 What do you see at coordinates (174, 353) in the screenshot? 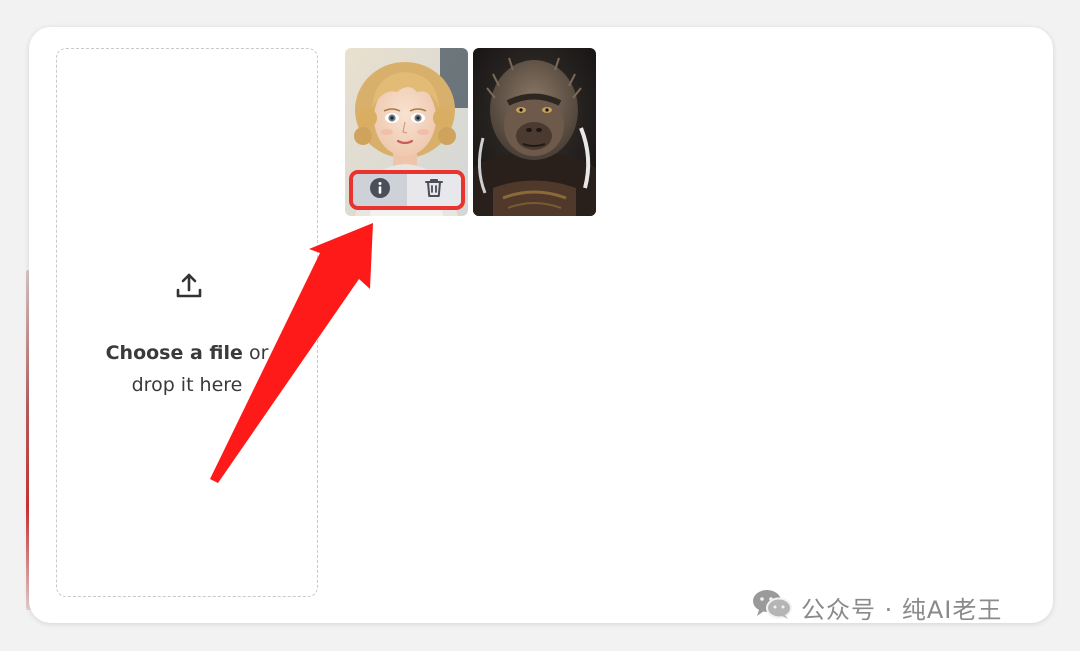
I see `choose-file-link: Choose a file` at bounding box center [174, 353].